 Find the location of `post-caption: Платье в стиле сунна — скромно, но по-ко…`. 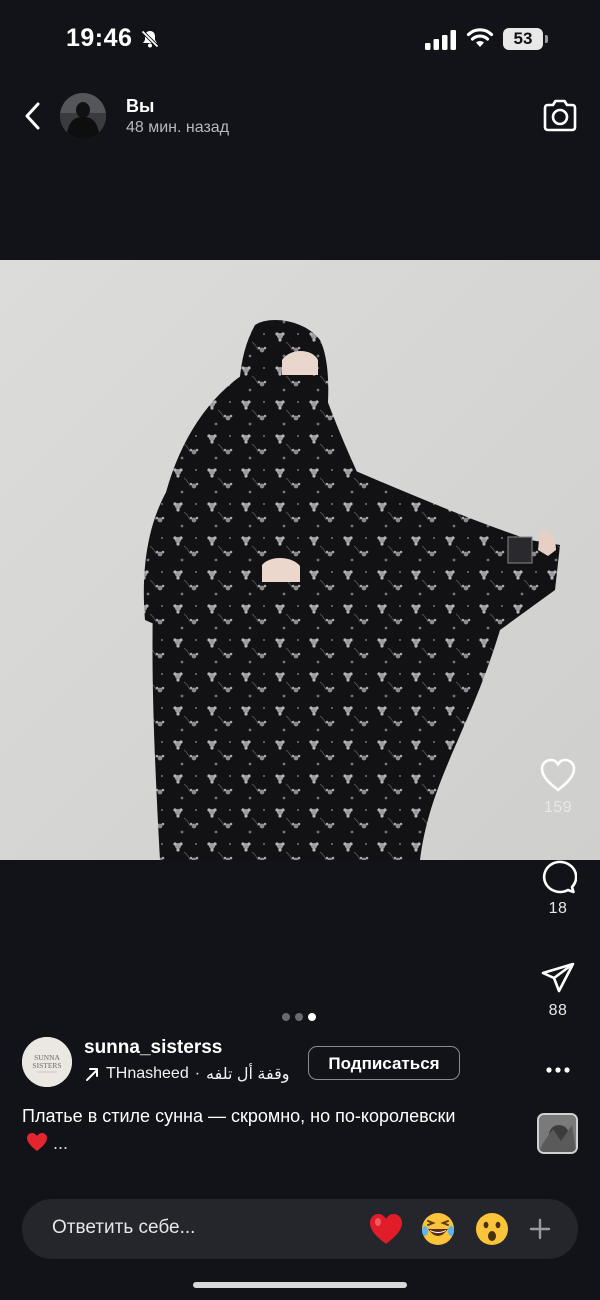

post-caption: Платье в стиле сунна — скромно, но по-ко… is located at coordinates (242, 1130).